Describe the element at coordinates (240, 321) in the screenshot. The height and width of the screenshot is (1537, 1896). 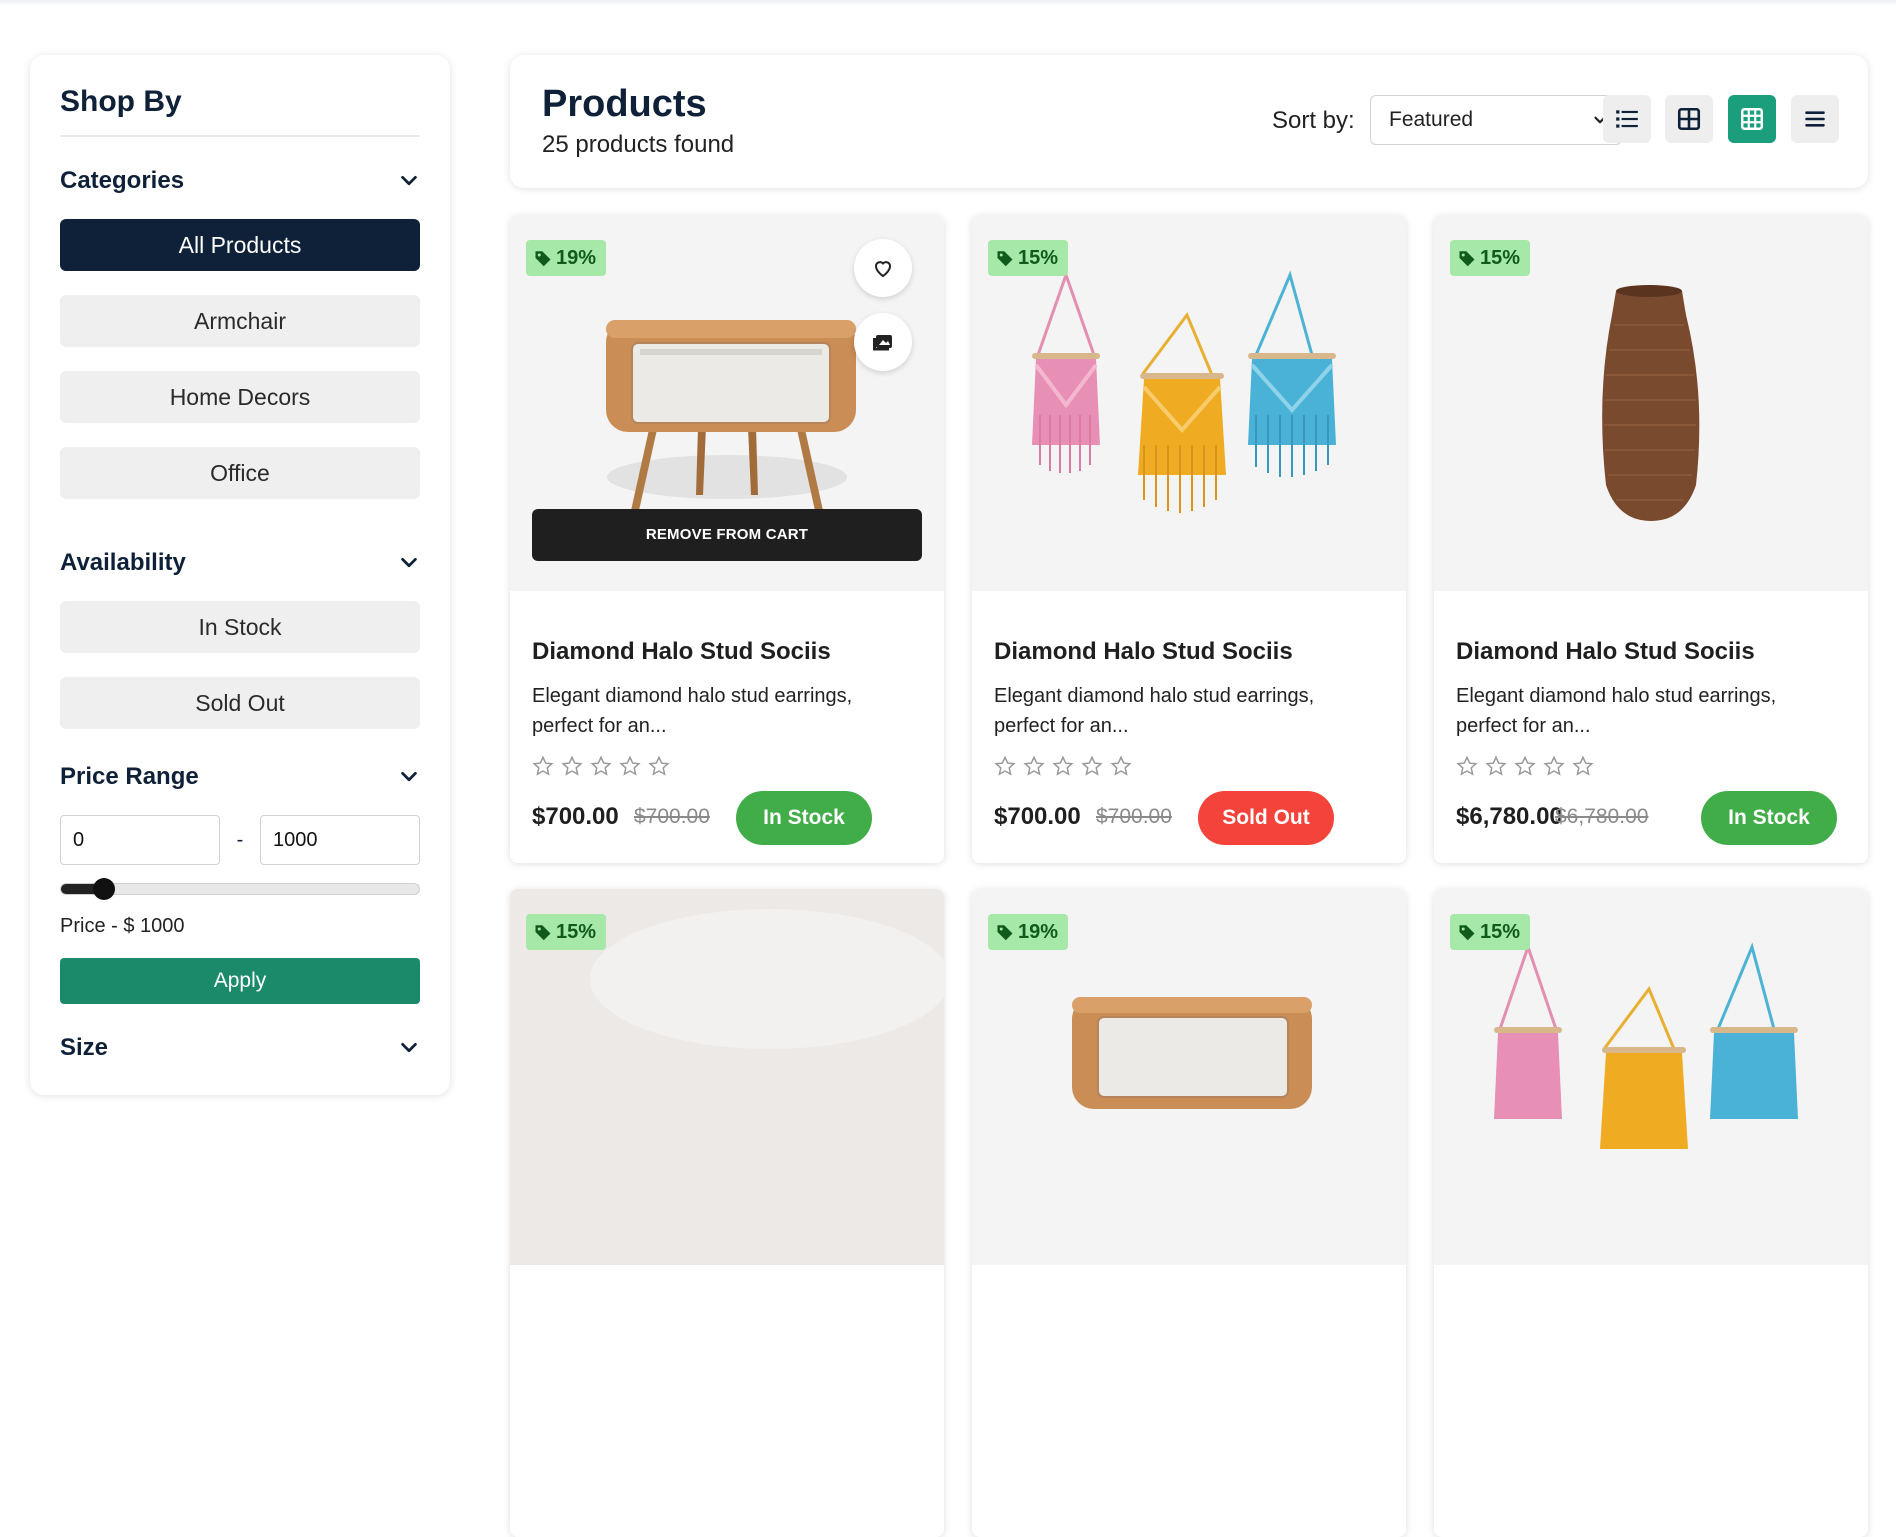
I see `category-armchair-button: Armchair` at that location.